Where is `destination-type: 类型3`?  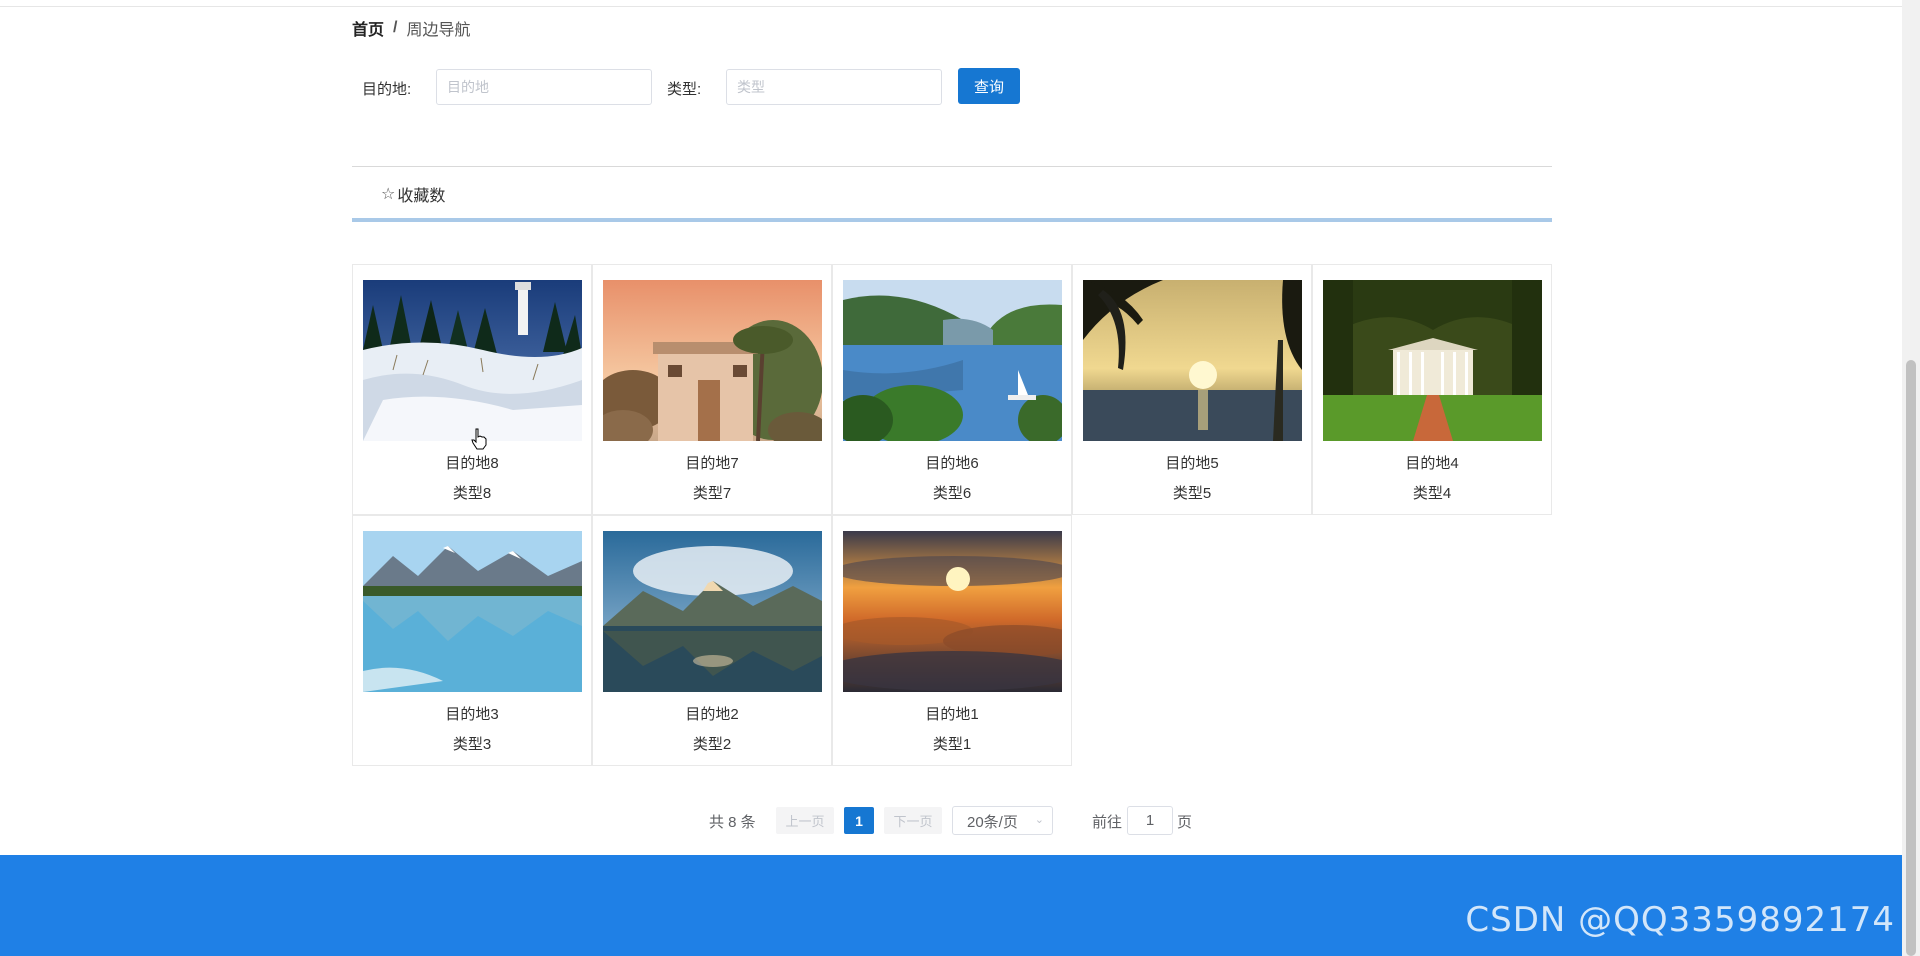 destination-type: 类型3 is located at coordinates (472, 744).